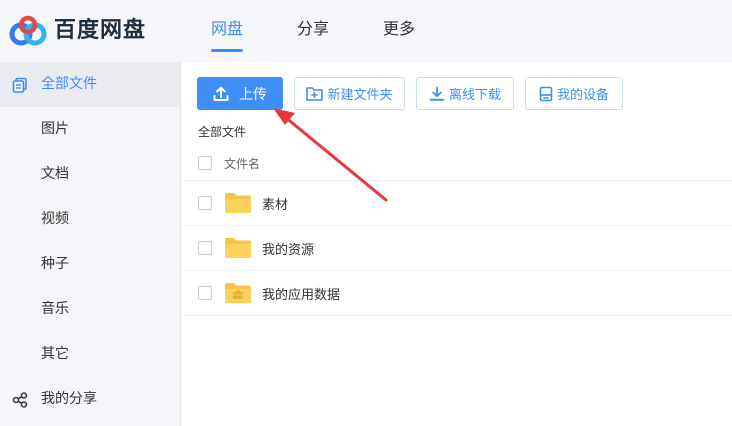  I want to click on select-all-checkbox, so click(205, 163).